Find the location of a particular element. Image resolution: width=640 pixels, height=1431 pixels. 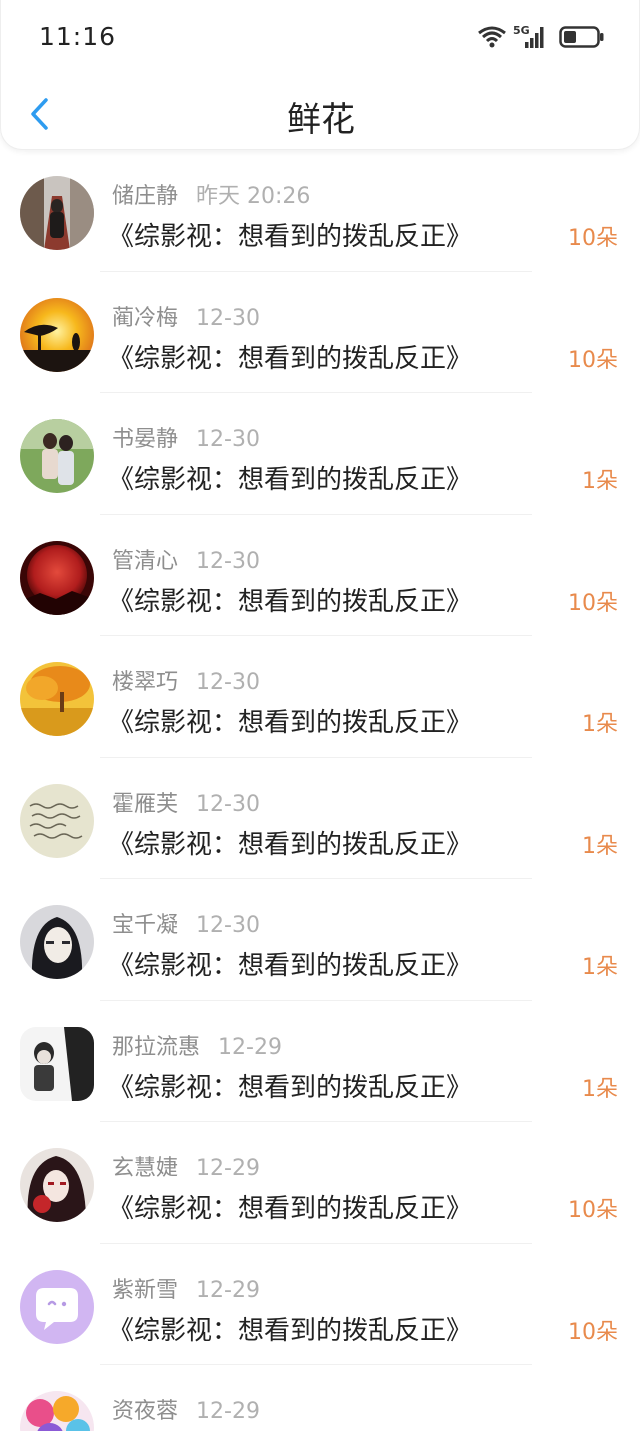

sender-name: 资夜蓉 12-29 is located at coordinates (186, 1411).